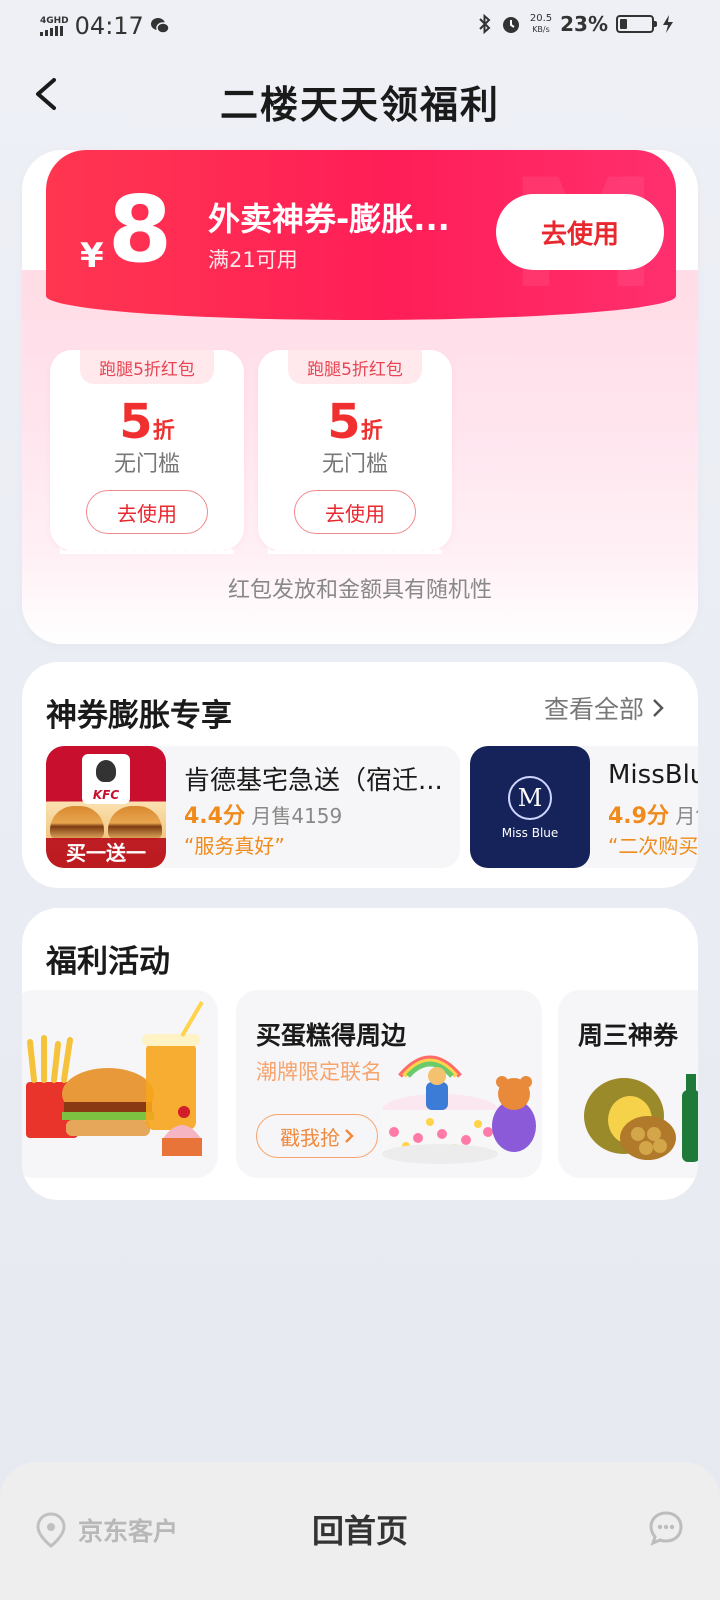  I want to click on bottom-bar: 京东客户 回首页, so click(360, 1531).